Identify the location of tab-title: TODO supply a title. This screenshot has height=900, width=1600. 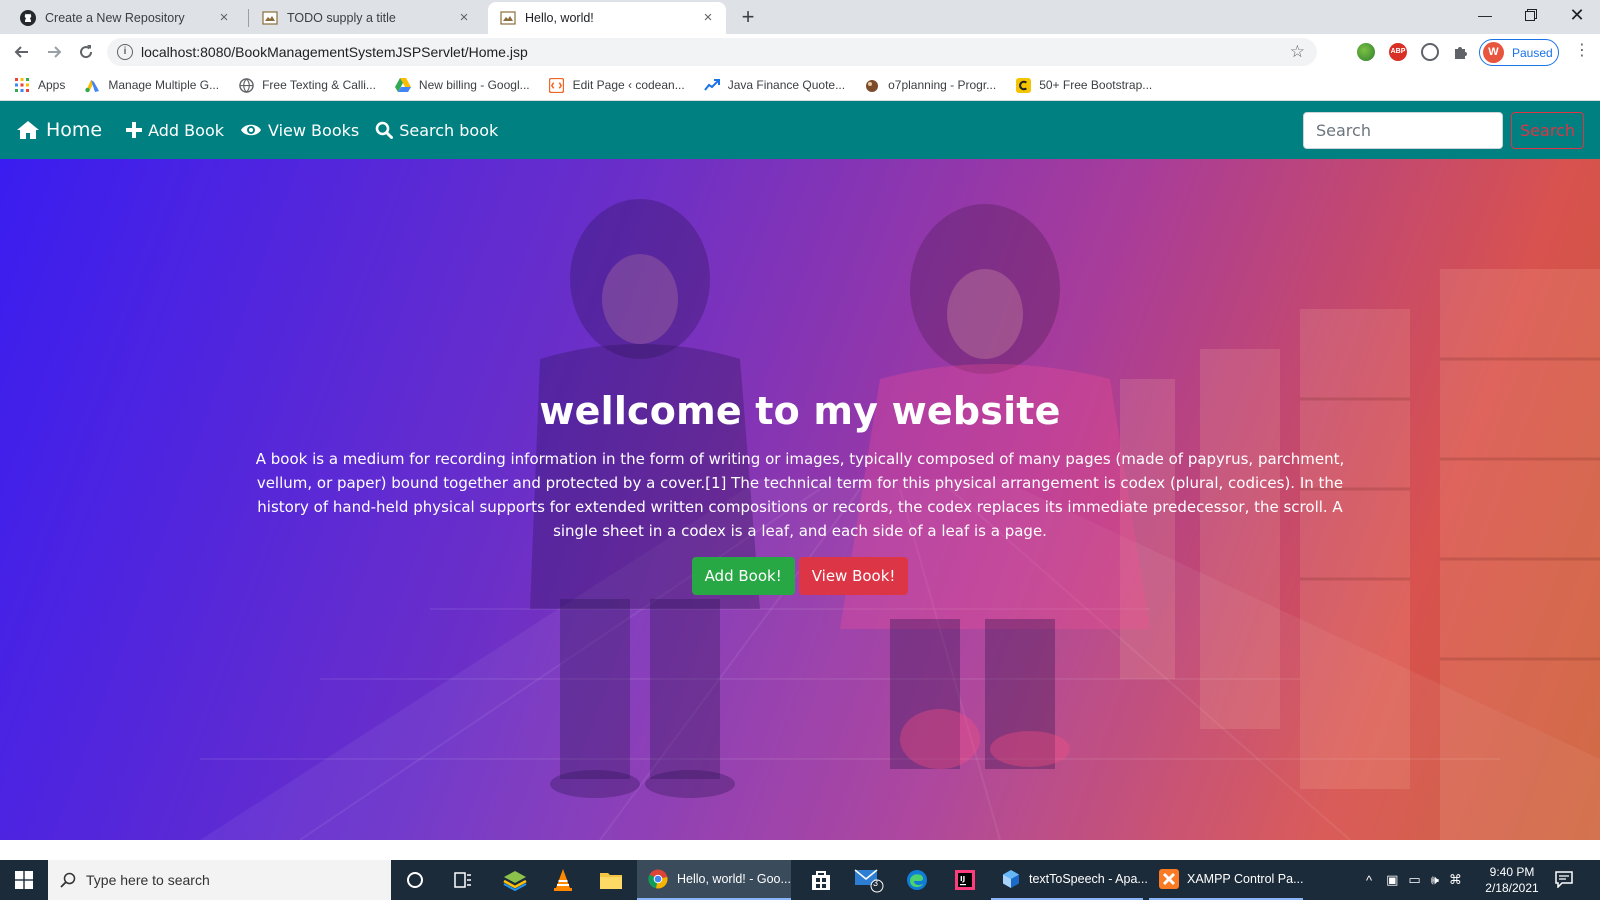
(341, 18).